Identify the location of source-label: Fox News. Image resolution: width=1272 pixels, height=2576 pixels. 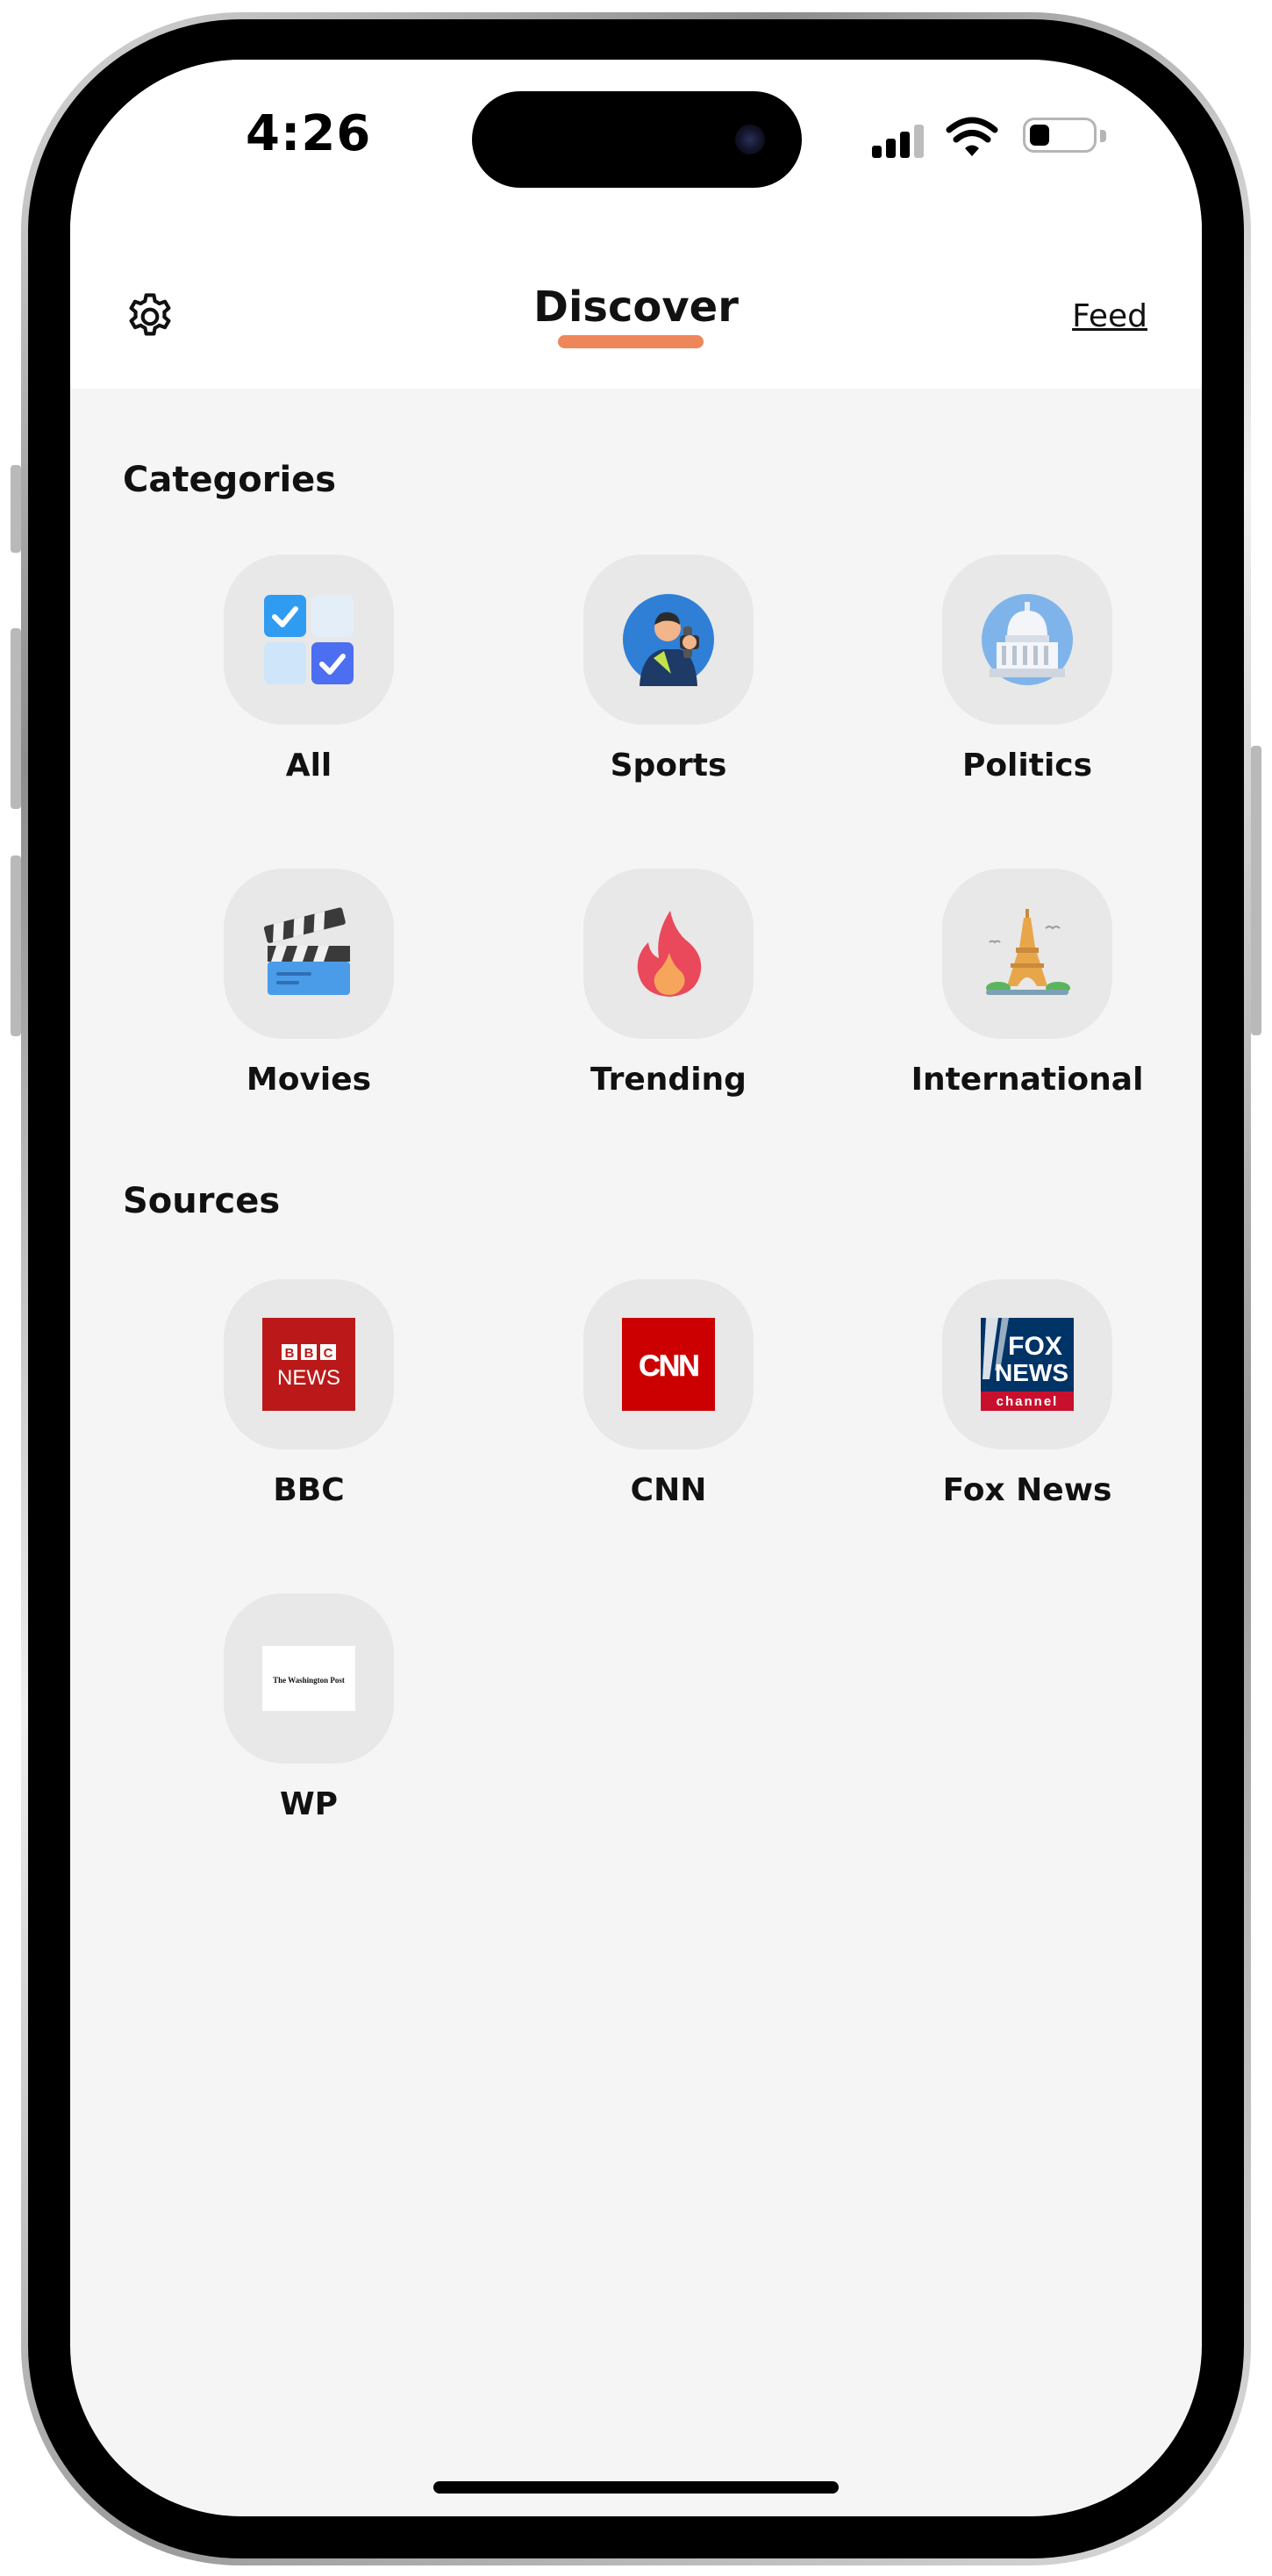
(1027, 1490).